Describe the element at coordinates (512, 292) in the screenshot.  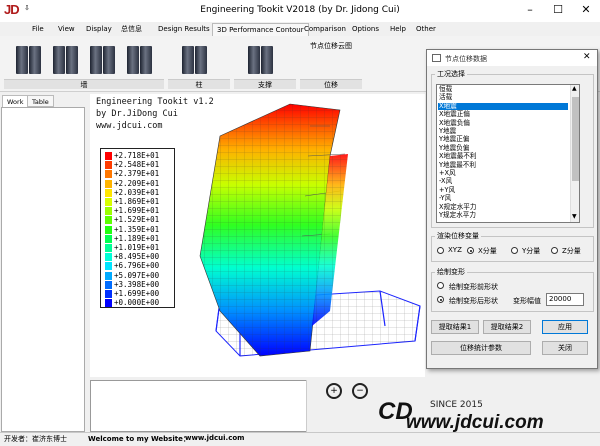
I see `deform-fieldset` at that location.